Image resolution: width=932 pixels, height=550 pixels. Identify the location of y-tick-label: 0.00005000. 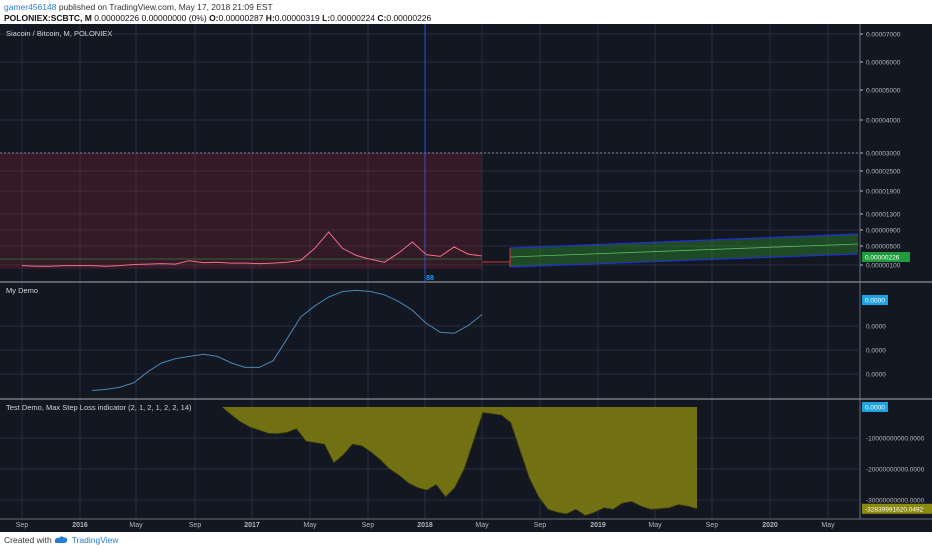
(883, 91).